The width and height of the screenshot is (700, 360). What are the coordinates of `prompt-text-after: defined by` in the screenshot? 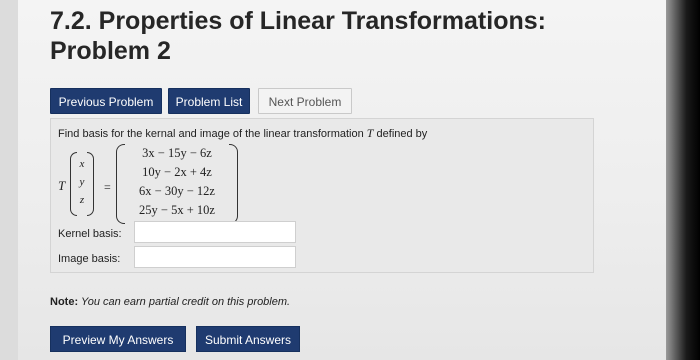 It's located at (400, 134).